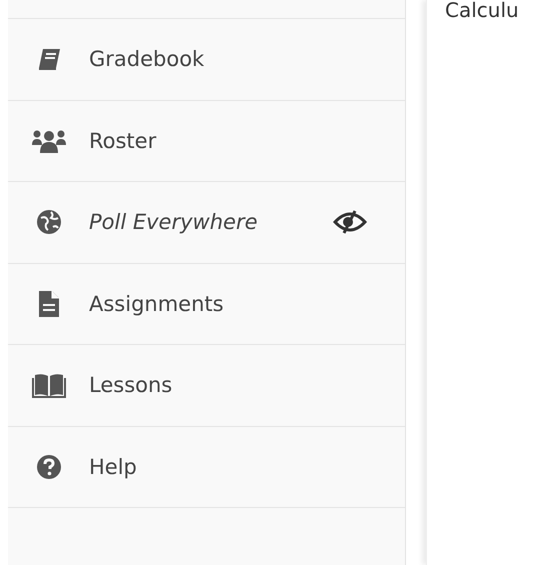  I want to click on sidebar-item: Poll Everywhere, so click(206, 223).